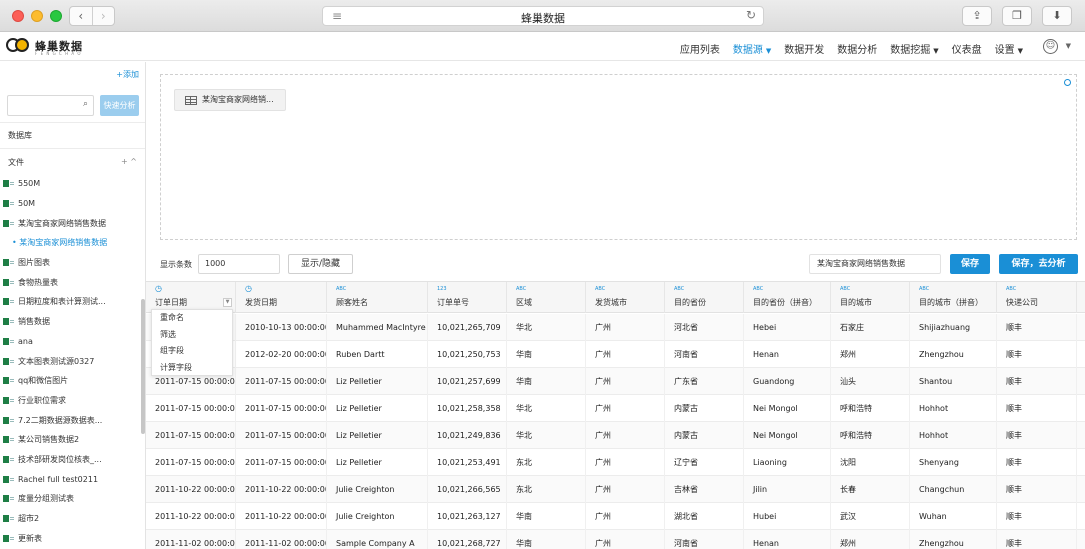  Describe the element at coordinates (546, 297) in the screenshot. I see `column-header: ABC 区域` at that location.